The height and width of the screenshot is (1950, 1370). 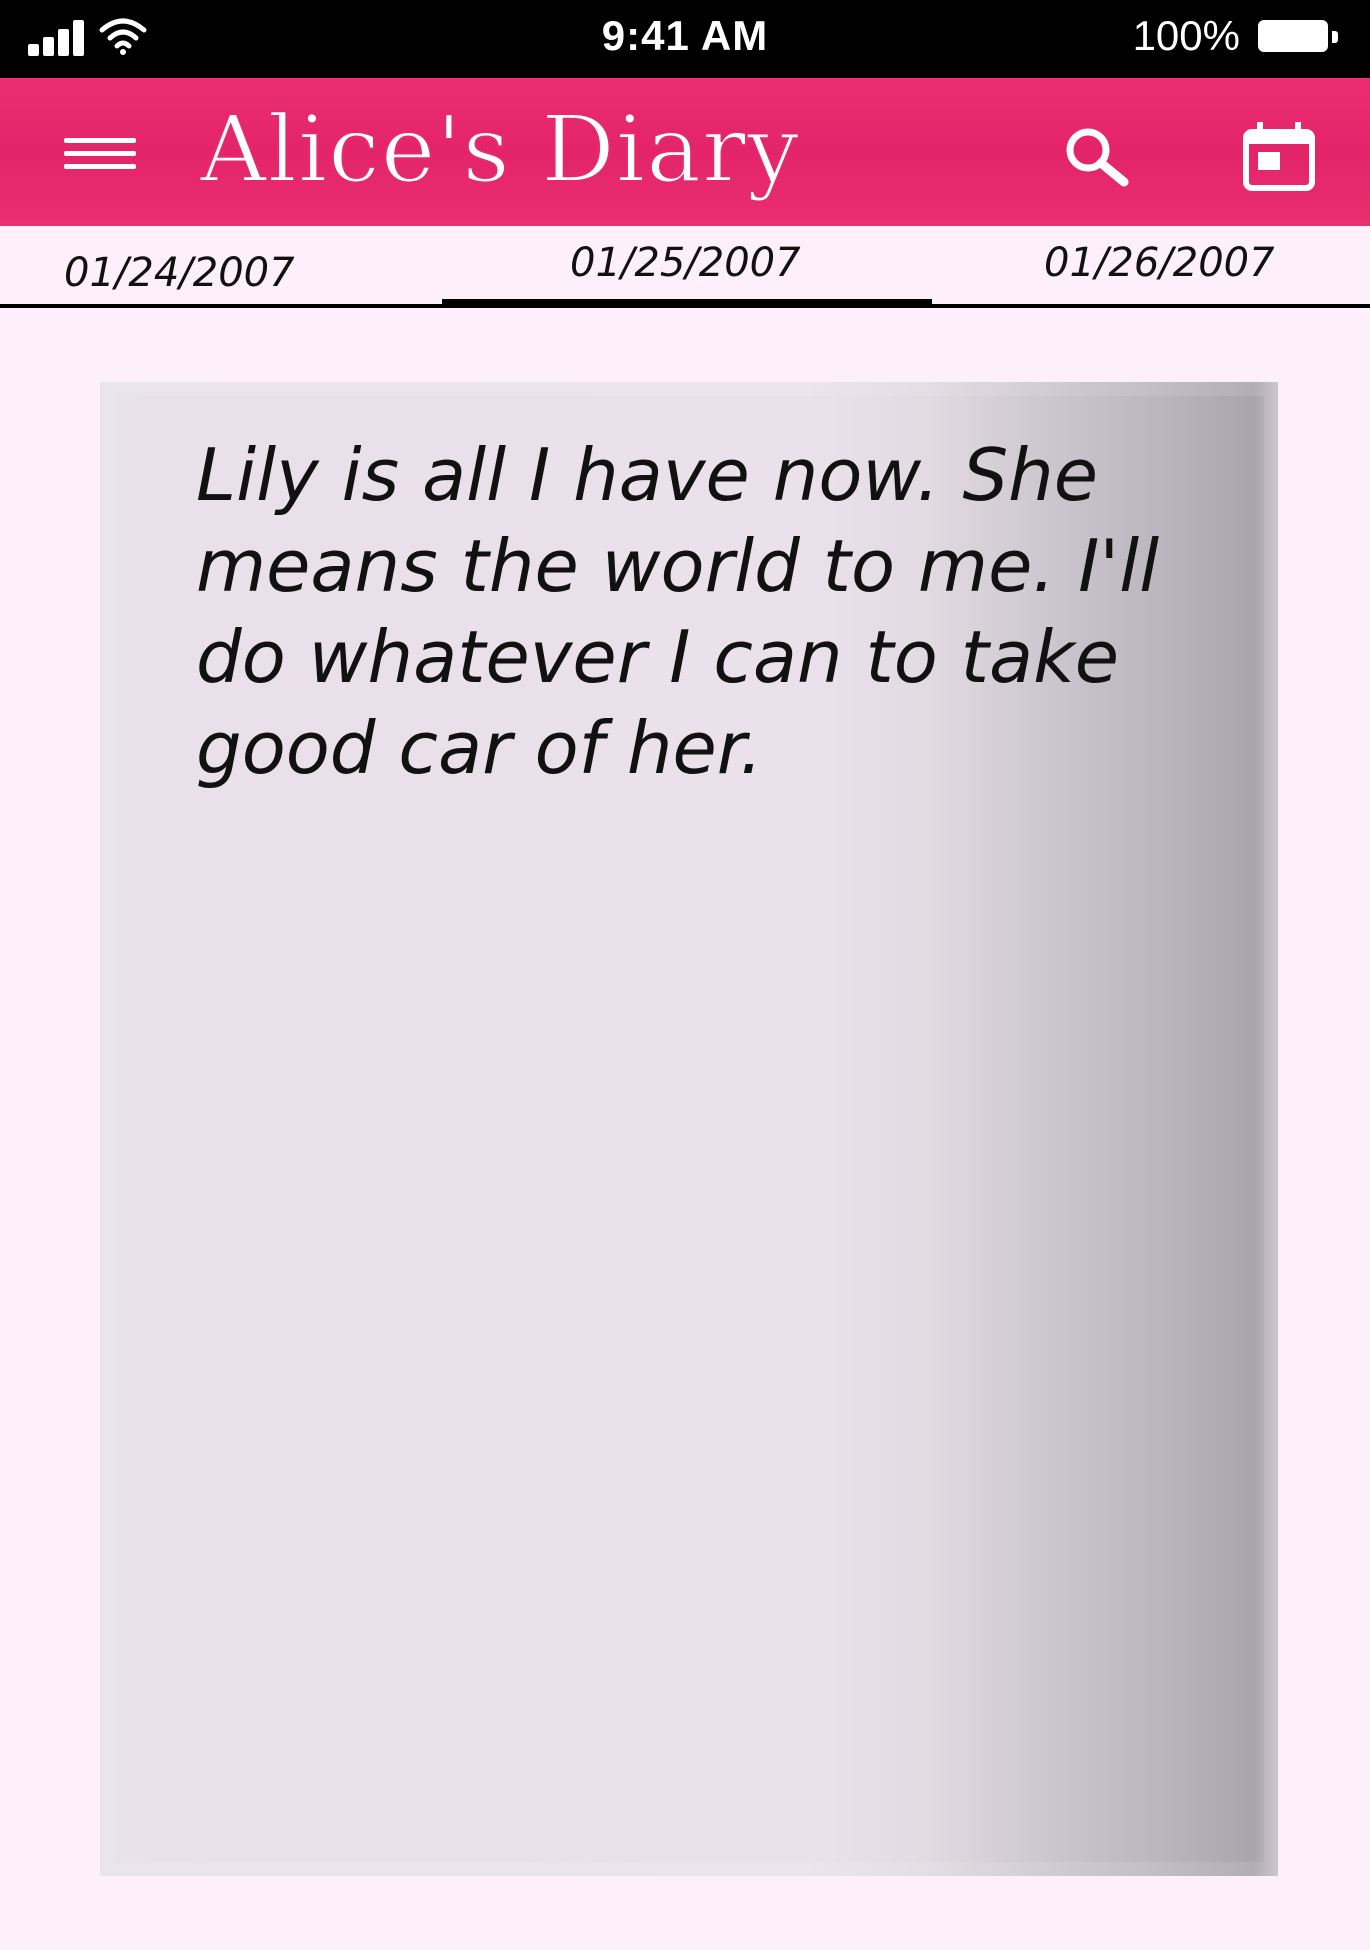 What do you see at coordinates (1159, 263) in the screenshot?
I see `tab-label: 01/26/2007` at bounding box center [1159, 263].